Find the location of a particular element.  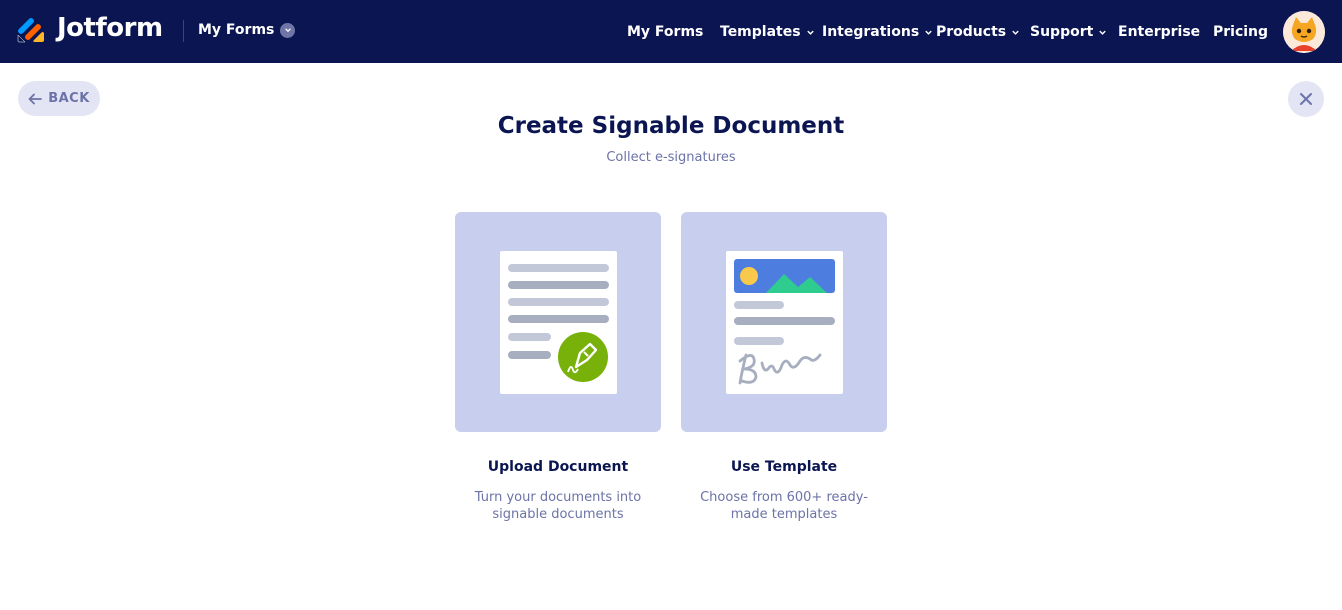

nav-enterprise: Enterprise is located at coordinates (1159, 32).